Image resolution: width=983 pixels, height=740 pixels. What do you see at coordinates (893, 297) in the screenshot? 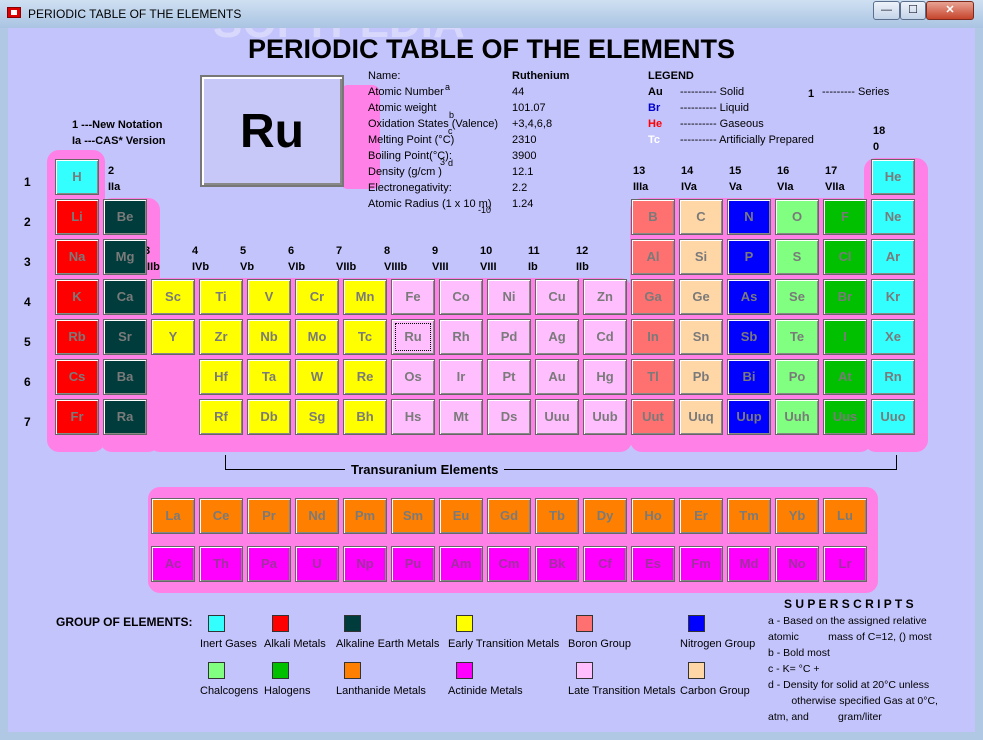
I see `element-cell-kr: Kr` at bounding box center [893, 297].